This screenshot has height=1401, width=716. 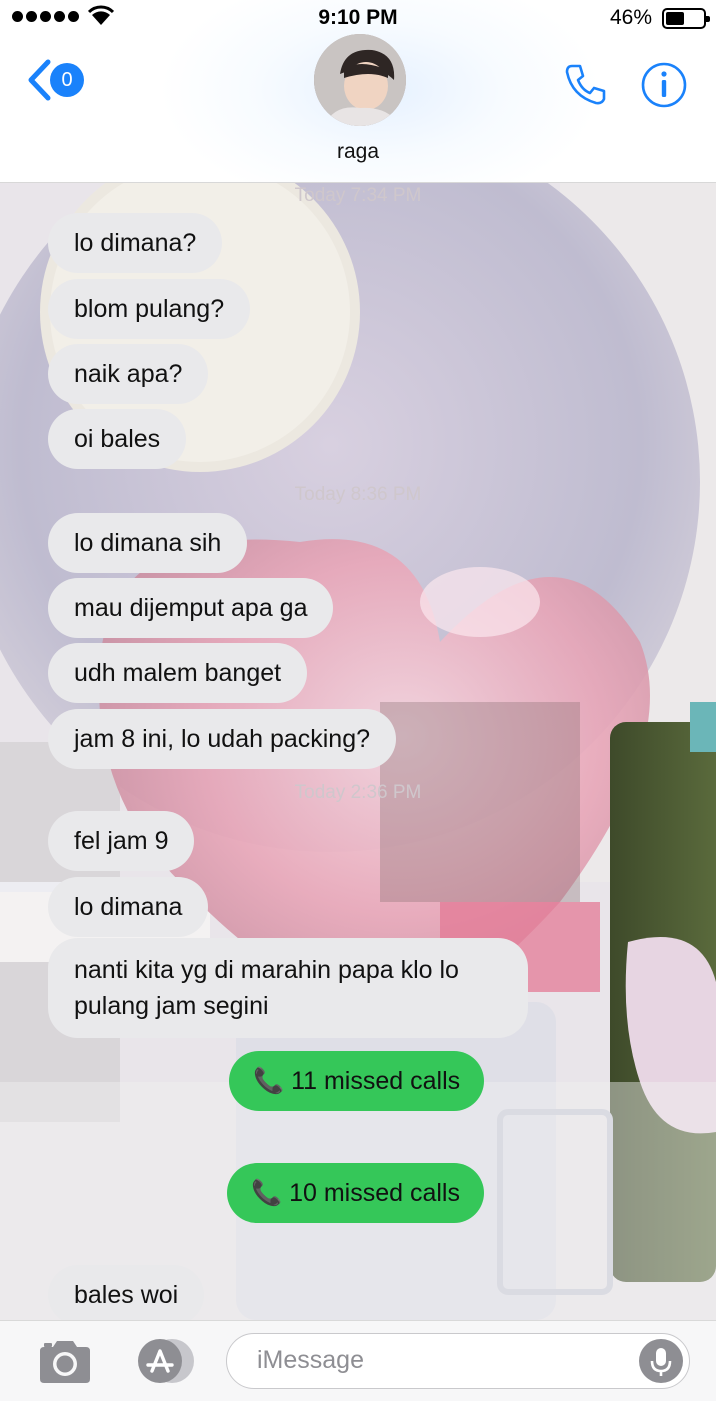 I want to click on received-message: fel jam 9, so click(x=121, y=841).